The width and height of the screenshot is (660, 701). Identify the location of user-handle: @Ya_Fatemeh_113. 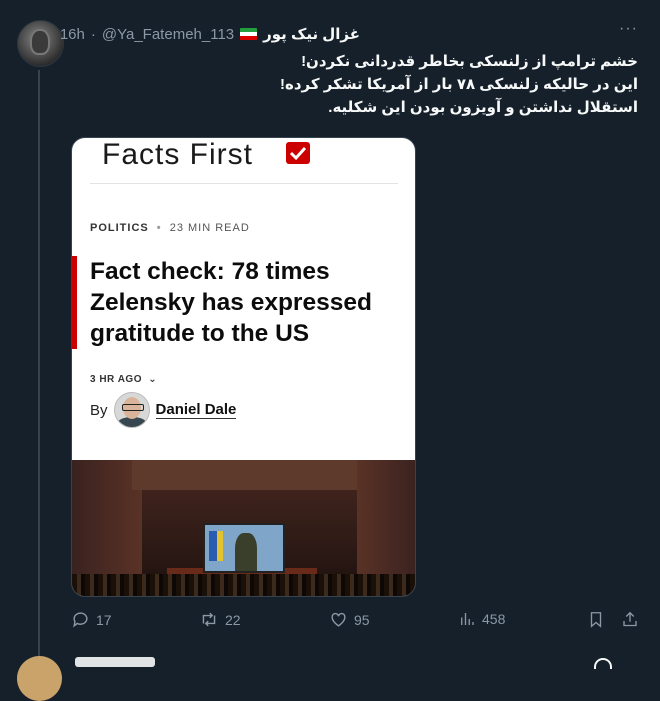
(168, 34).